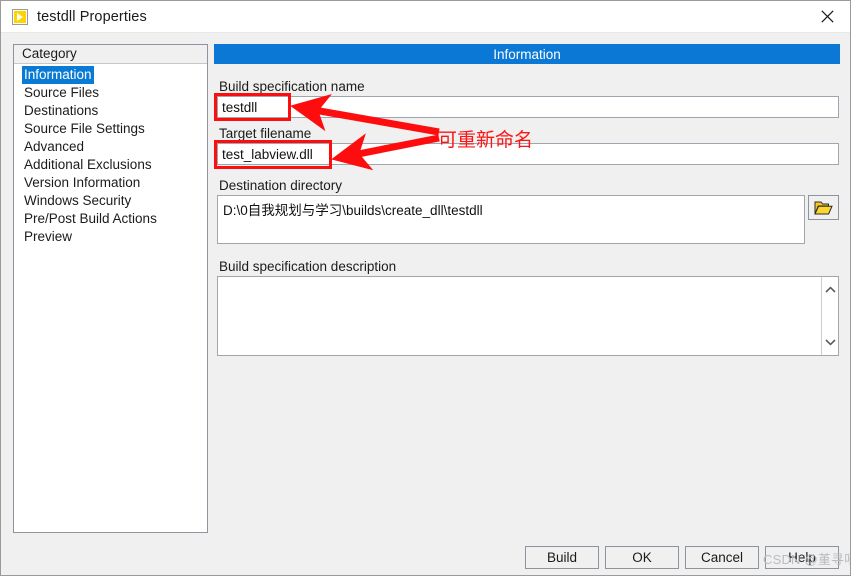  What do you see at coordinates (823, 207) in the screenshot?
I see `folder-open-icon` at bounding box center [823, 207].